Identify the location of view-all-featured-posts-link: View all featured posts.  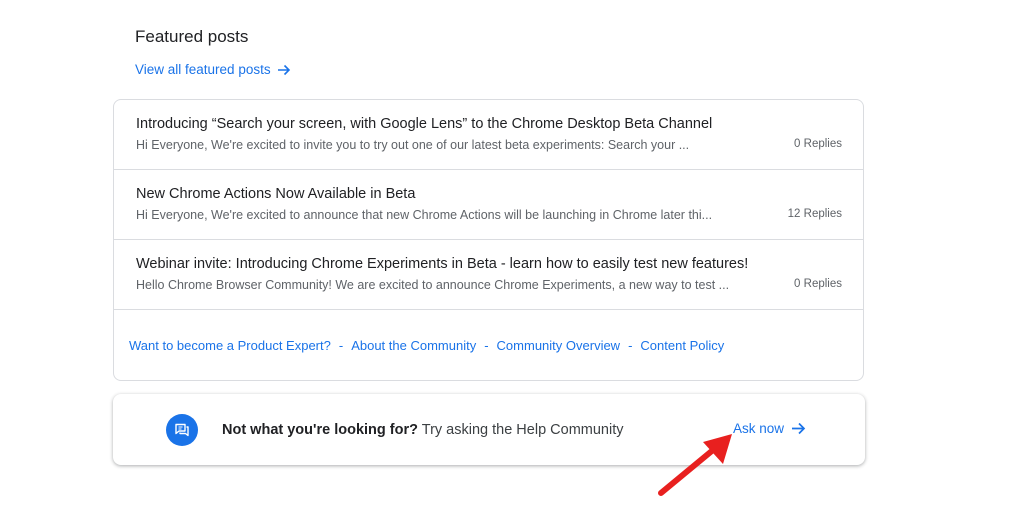
(213, 69).